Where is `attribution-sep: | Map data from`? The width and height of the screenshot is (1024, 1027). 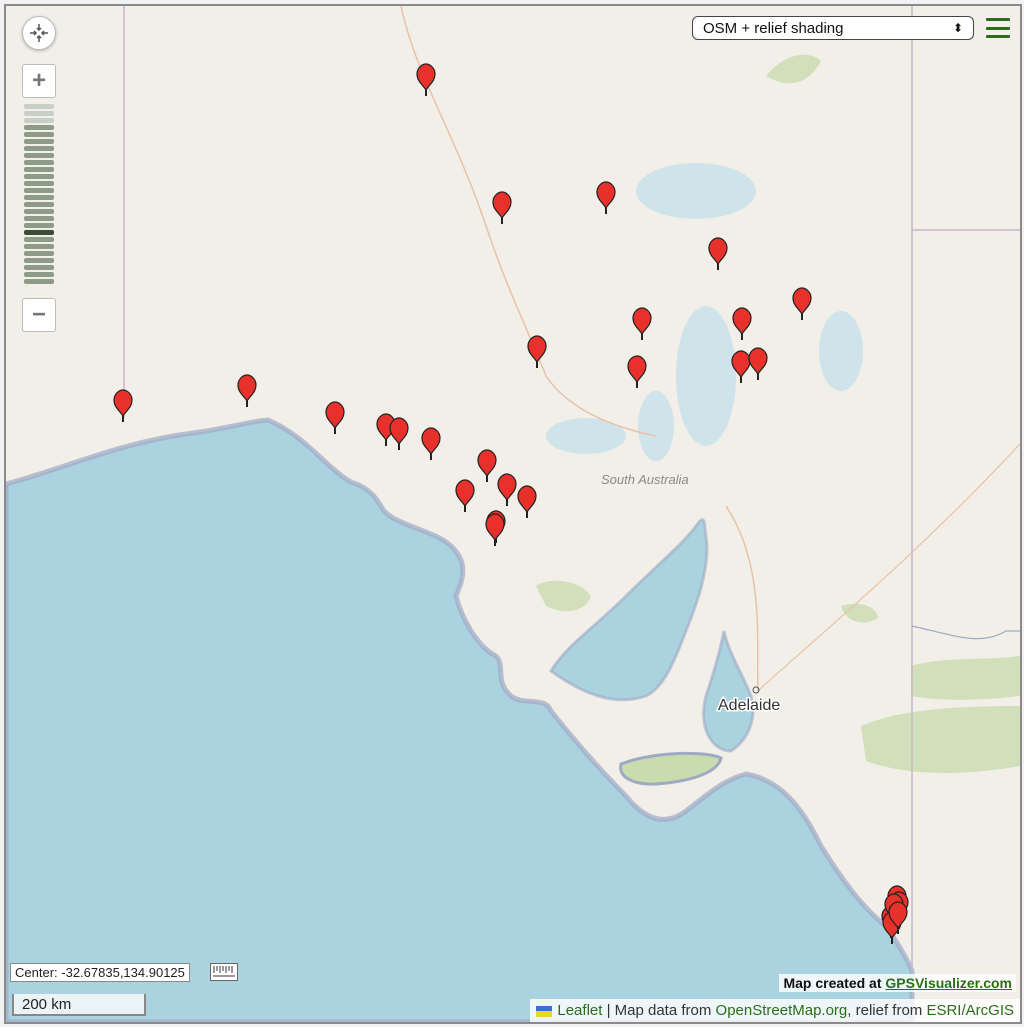
attribution-sep: | Map data from is located at coordinates (659, 1010).